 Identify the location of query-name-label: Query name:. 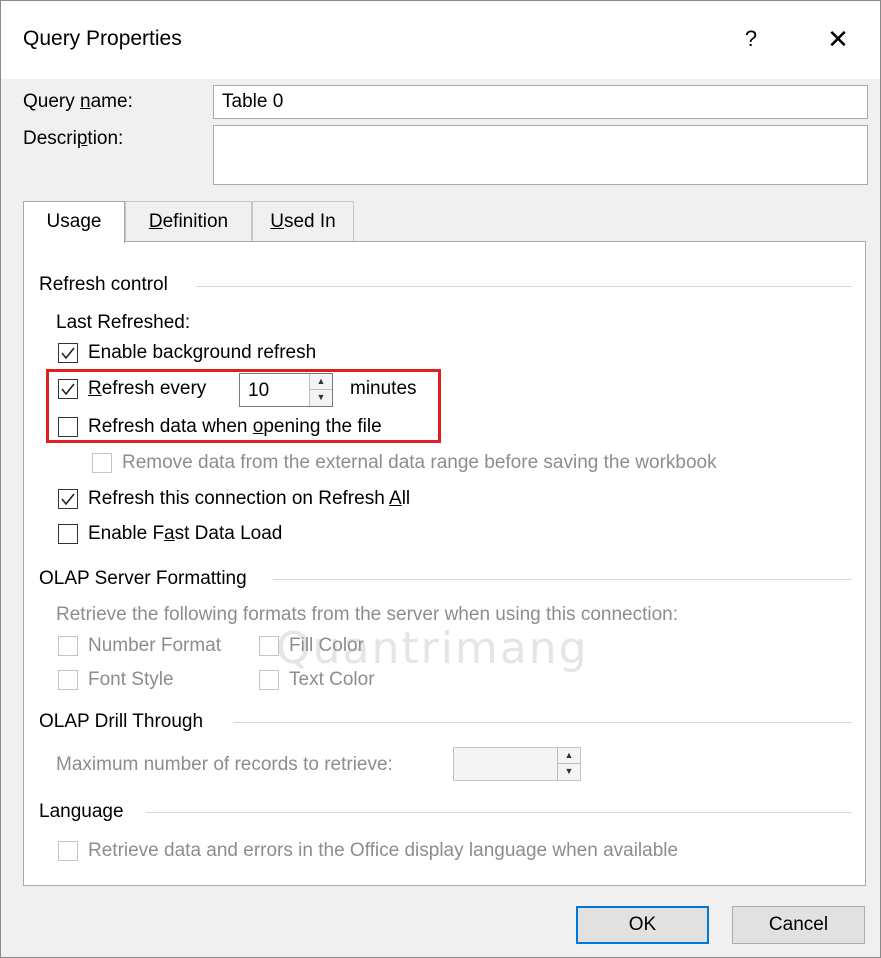
(78, 101).